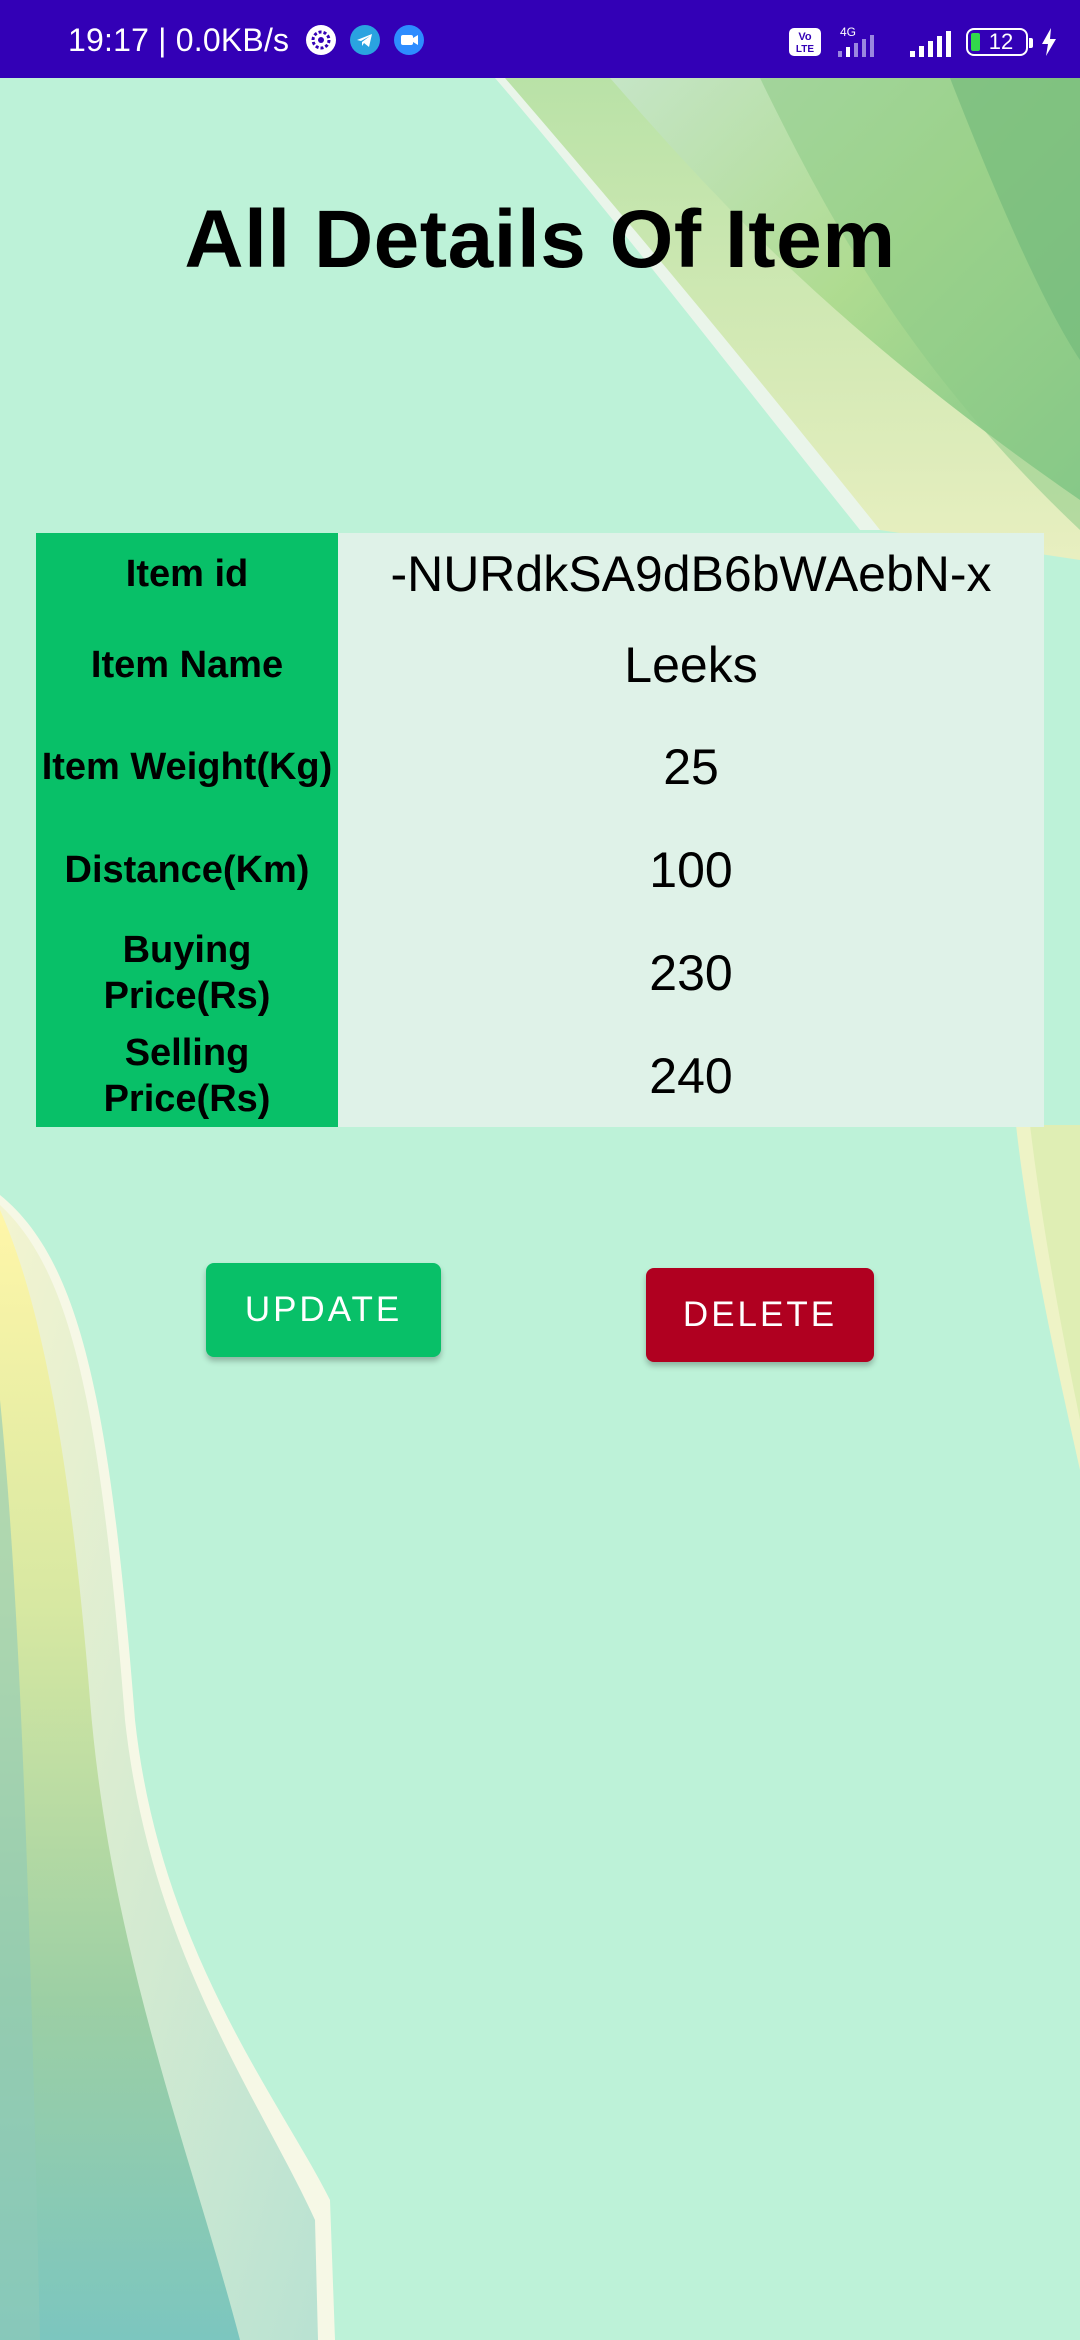 This screenshot has height=2340, width=1080. I want to click on selling-price-value: 240, so click(691, 1075).